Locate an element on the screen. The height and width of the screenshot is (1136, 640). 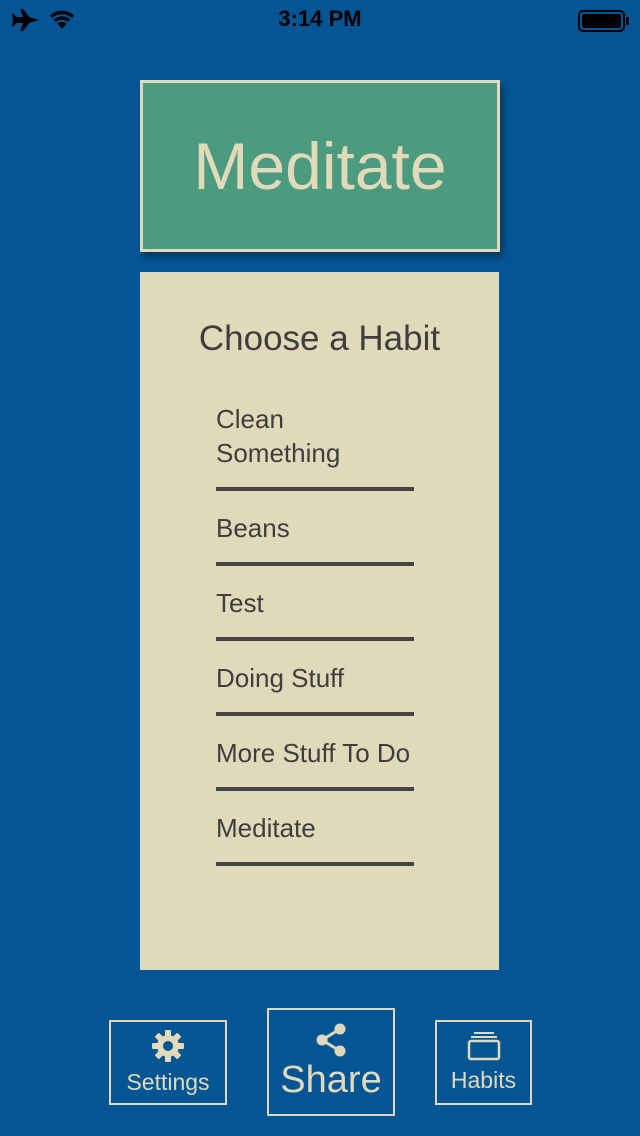
habit-item-test: Test is located at coordinates (315, 613).